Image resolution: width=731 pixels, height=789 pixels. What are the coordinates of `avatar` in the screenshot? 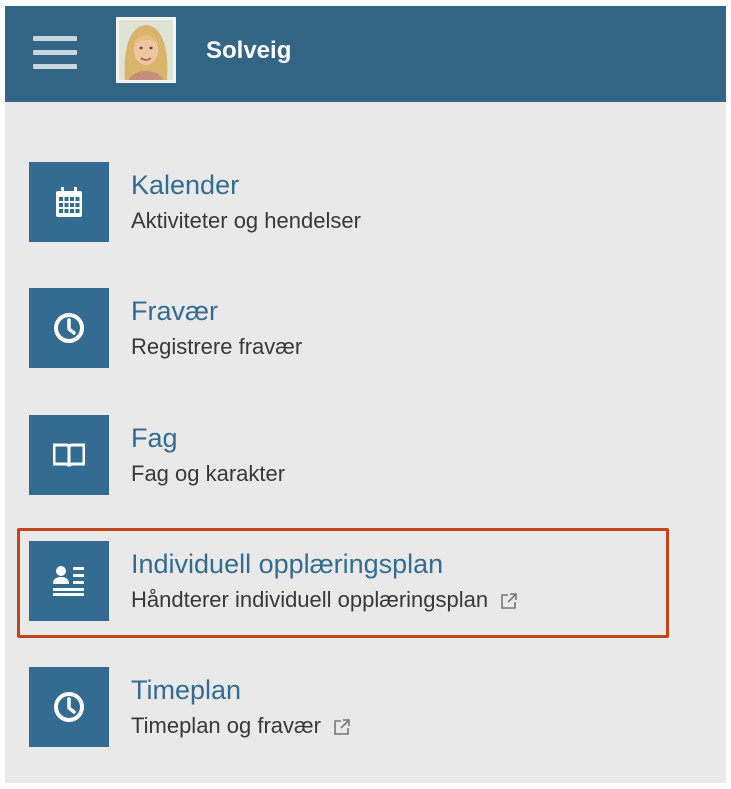 It's located at (146, 50).